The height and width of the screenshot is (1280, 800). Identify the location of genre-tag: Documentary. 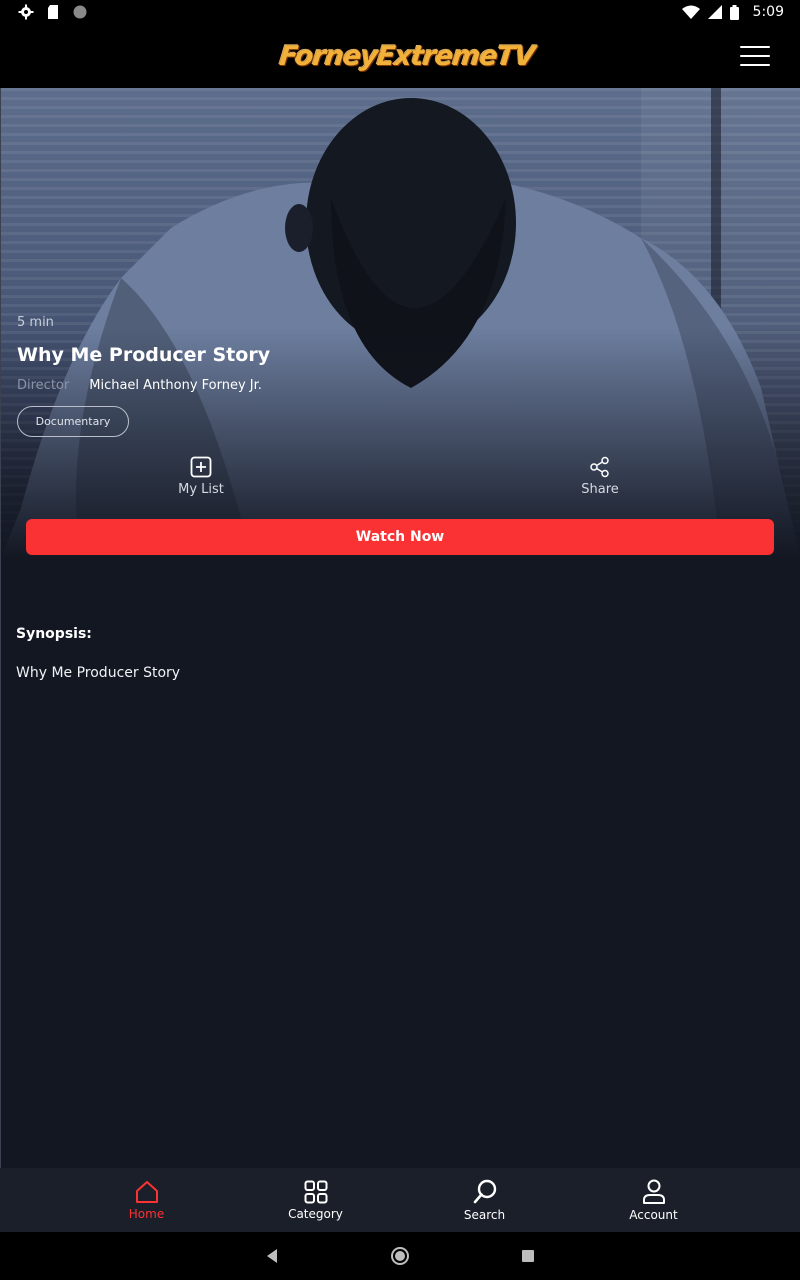
(73, 421).